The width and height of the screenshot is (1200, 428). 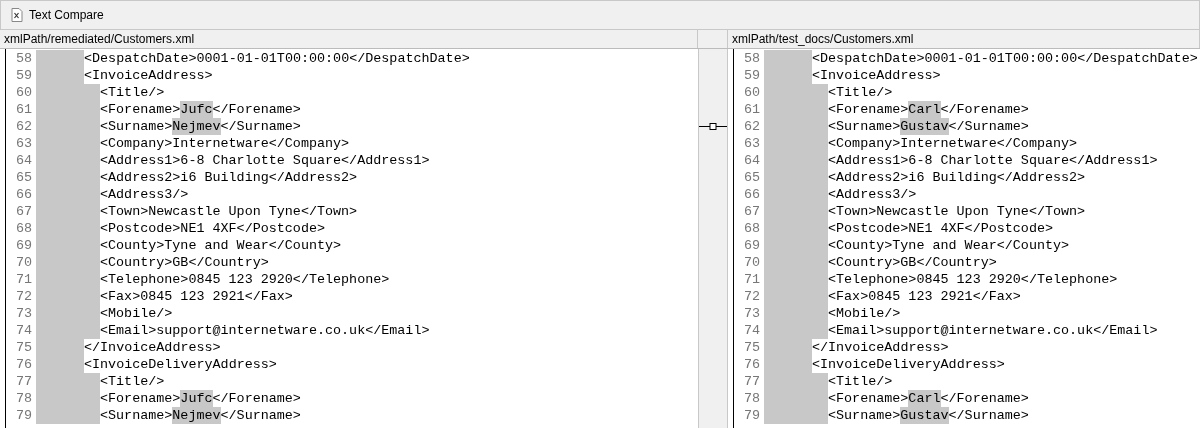 What do you see at coordinates (751, 143) in the screenshot?
I see `line-number: 63` at bounding box center [751, 143].